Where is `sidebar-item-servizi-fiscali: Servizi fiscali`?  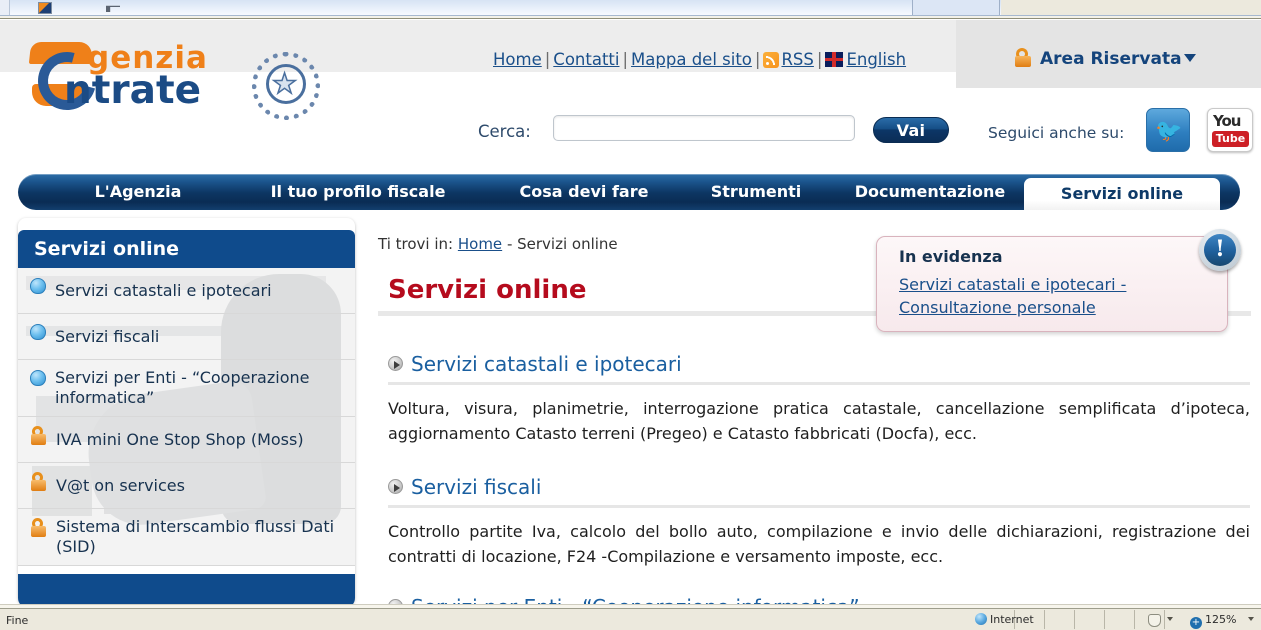 sidebar-item-servizi-fiscali: Servizi fiscali is located at coordinates (186, 337).